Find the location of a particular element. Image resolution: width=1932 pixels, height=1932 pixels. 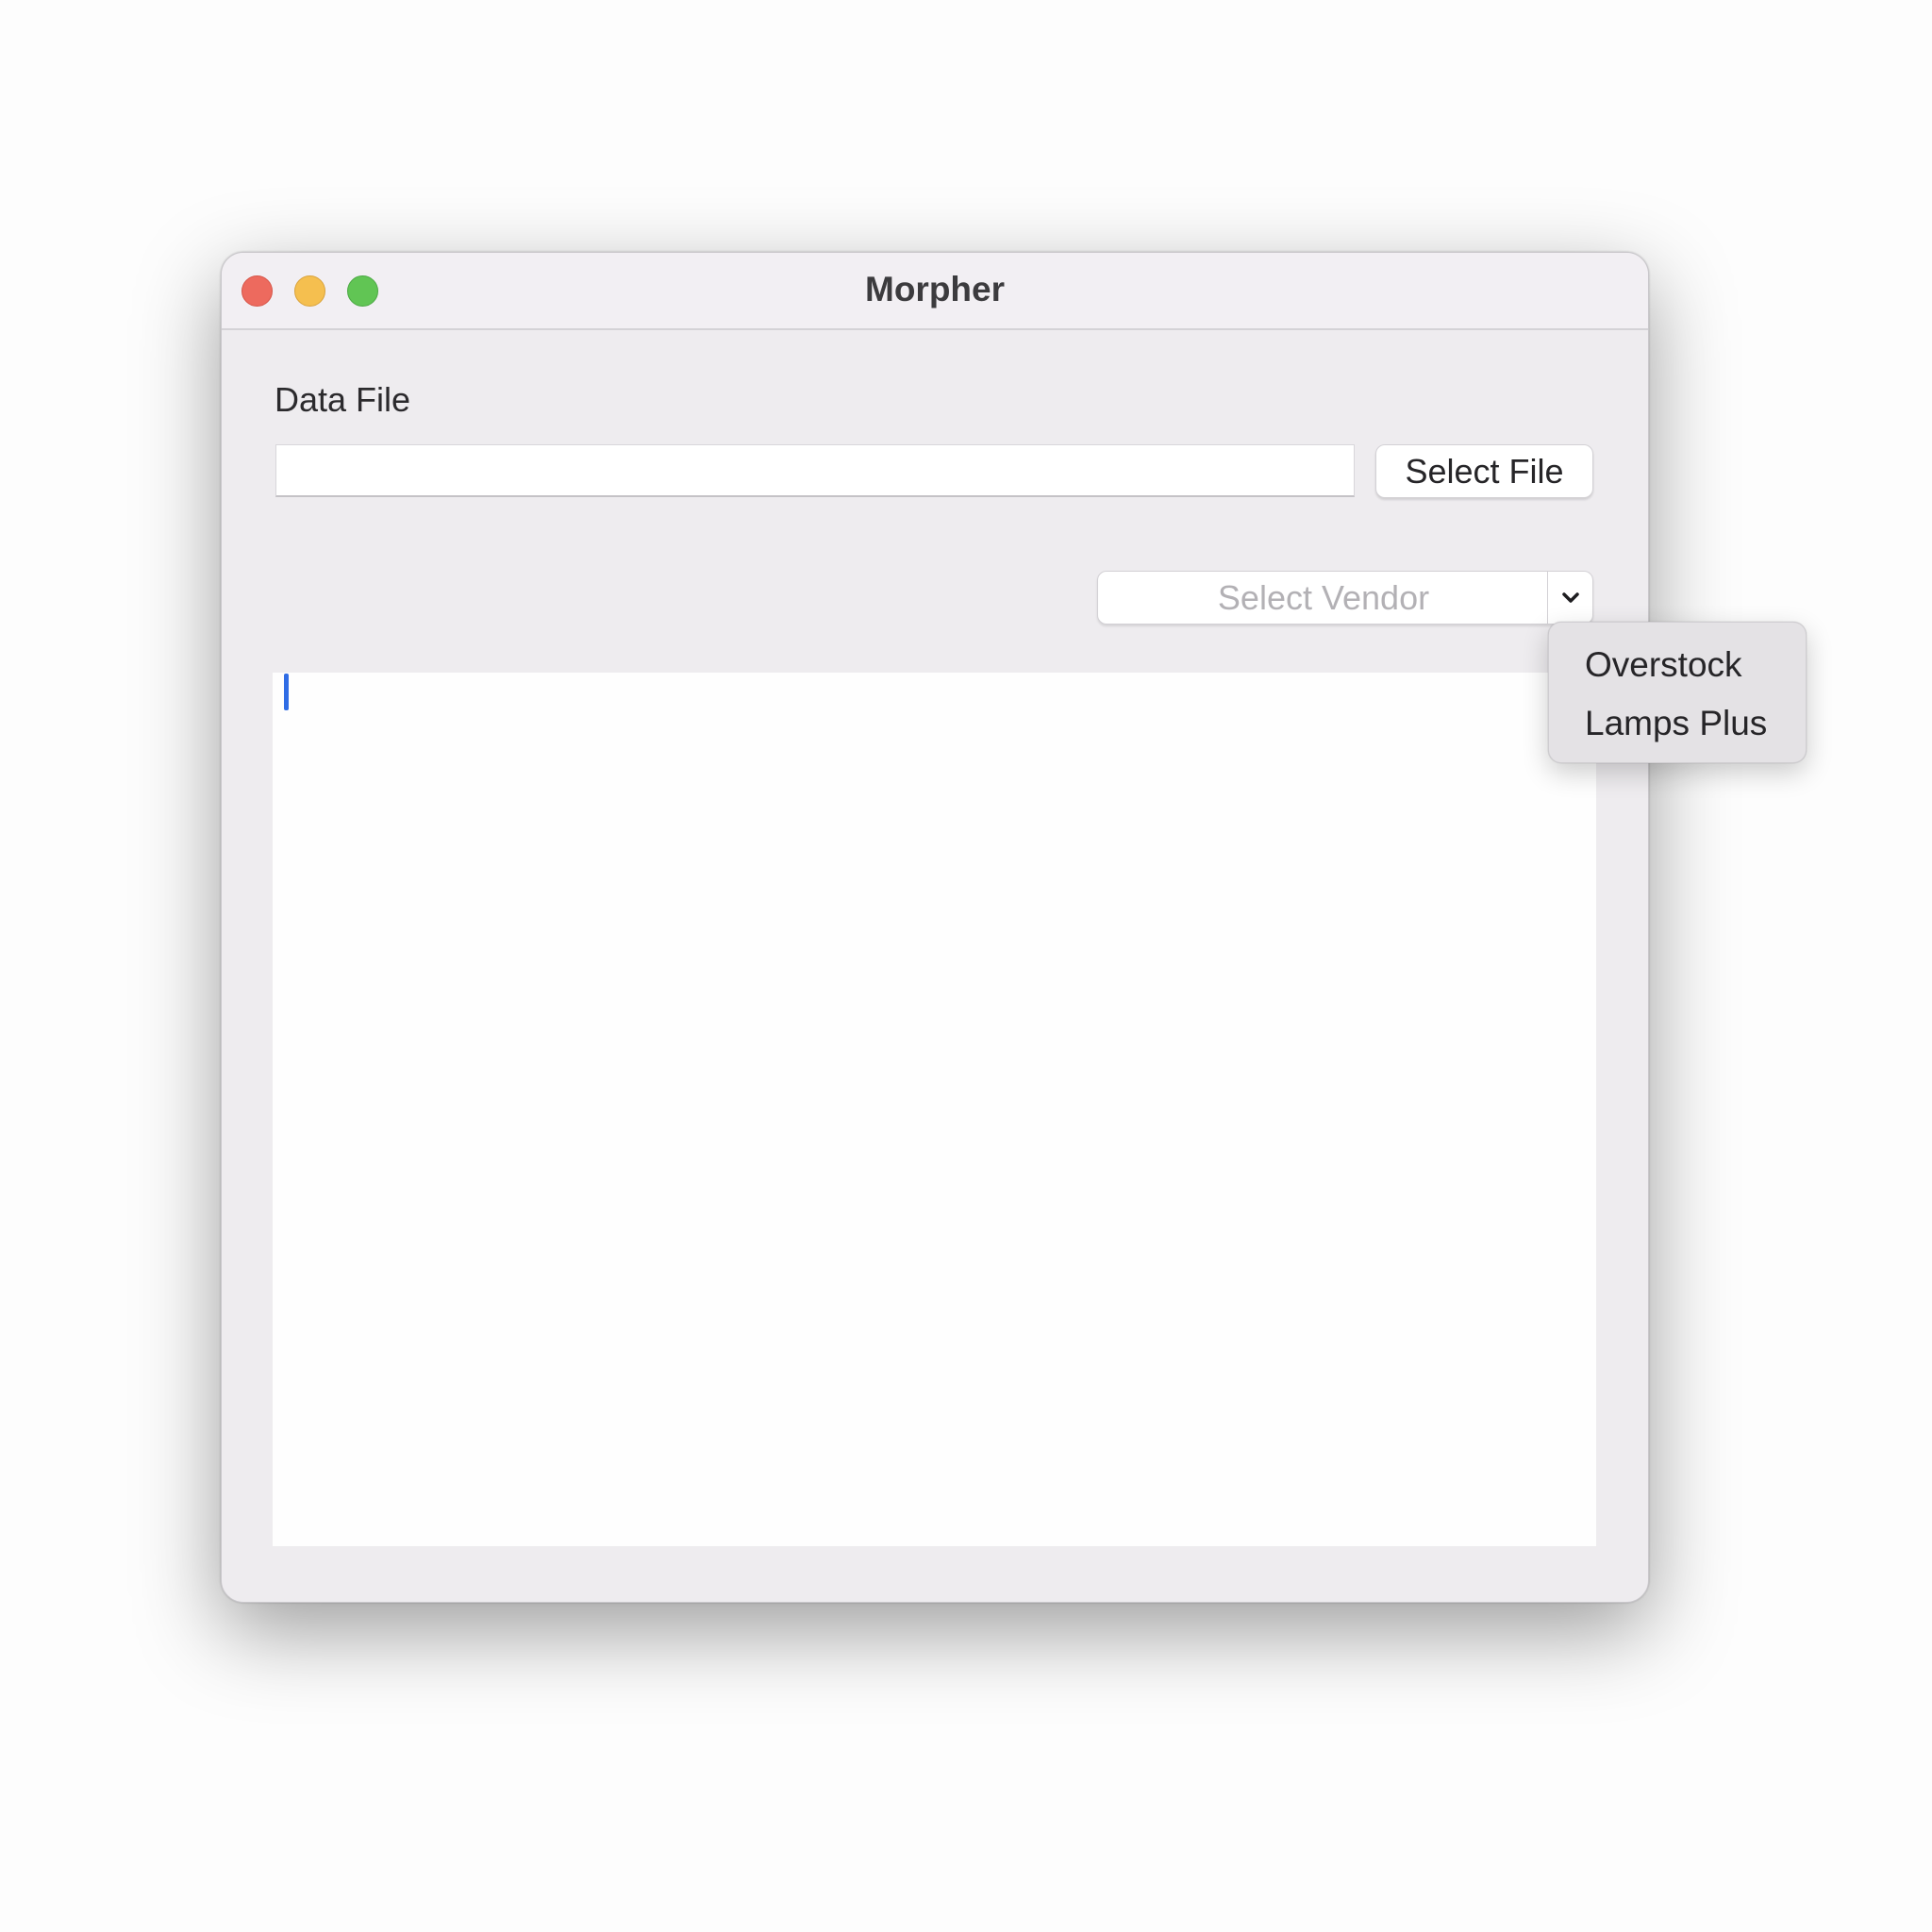

vendor-dropdown-menu: Overstock Lamps Plus is located at coordinates (1677, 692).